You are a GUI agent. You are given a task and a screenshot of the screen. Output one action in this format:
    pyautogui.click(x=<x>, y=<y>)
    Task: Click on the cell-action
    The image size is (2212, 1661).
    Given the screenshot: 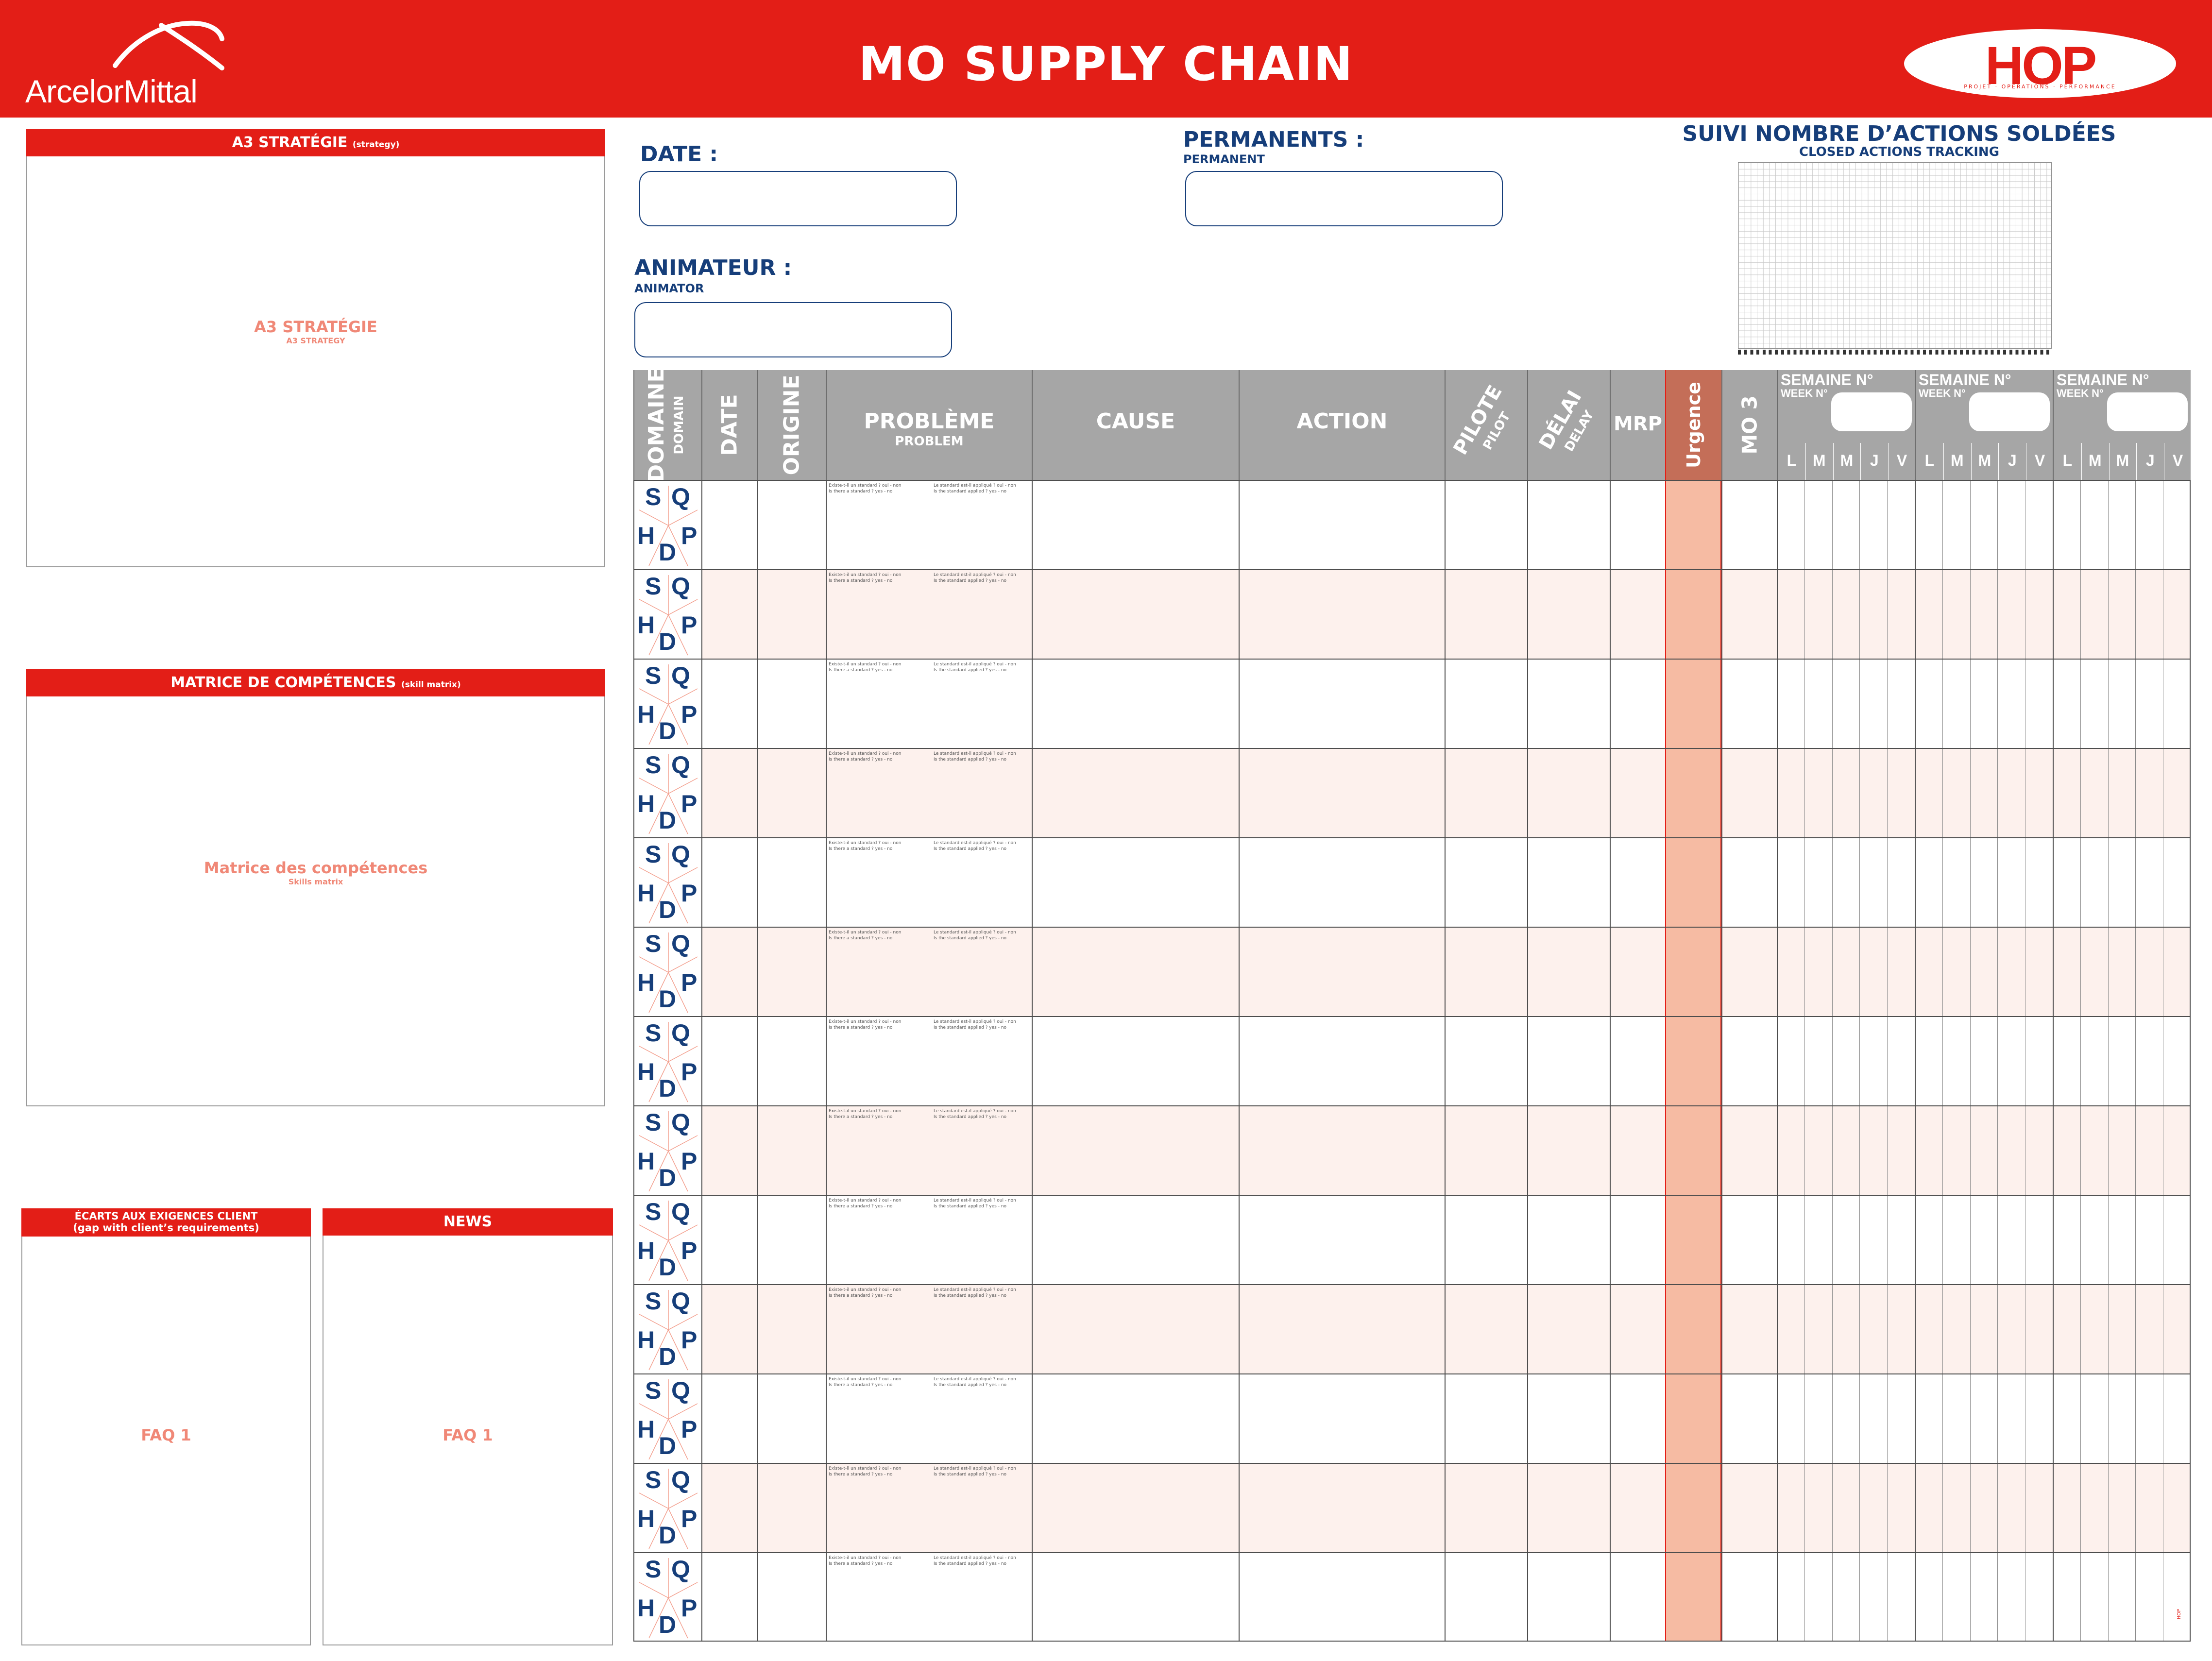 What is the action you would take?
    pyautogui.click(x=1342, y=1329)
    